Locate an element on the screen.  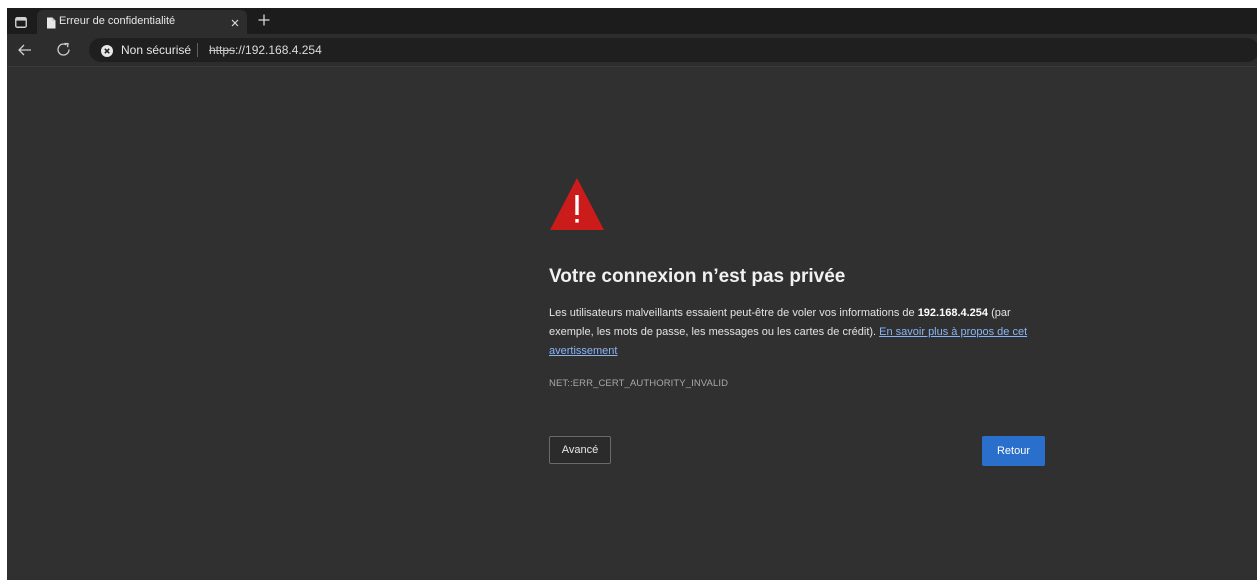
reload-icon is located at coordinates (63, 49).